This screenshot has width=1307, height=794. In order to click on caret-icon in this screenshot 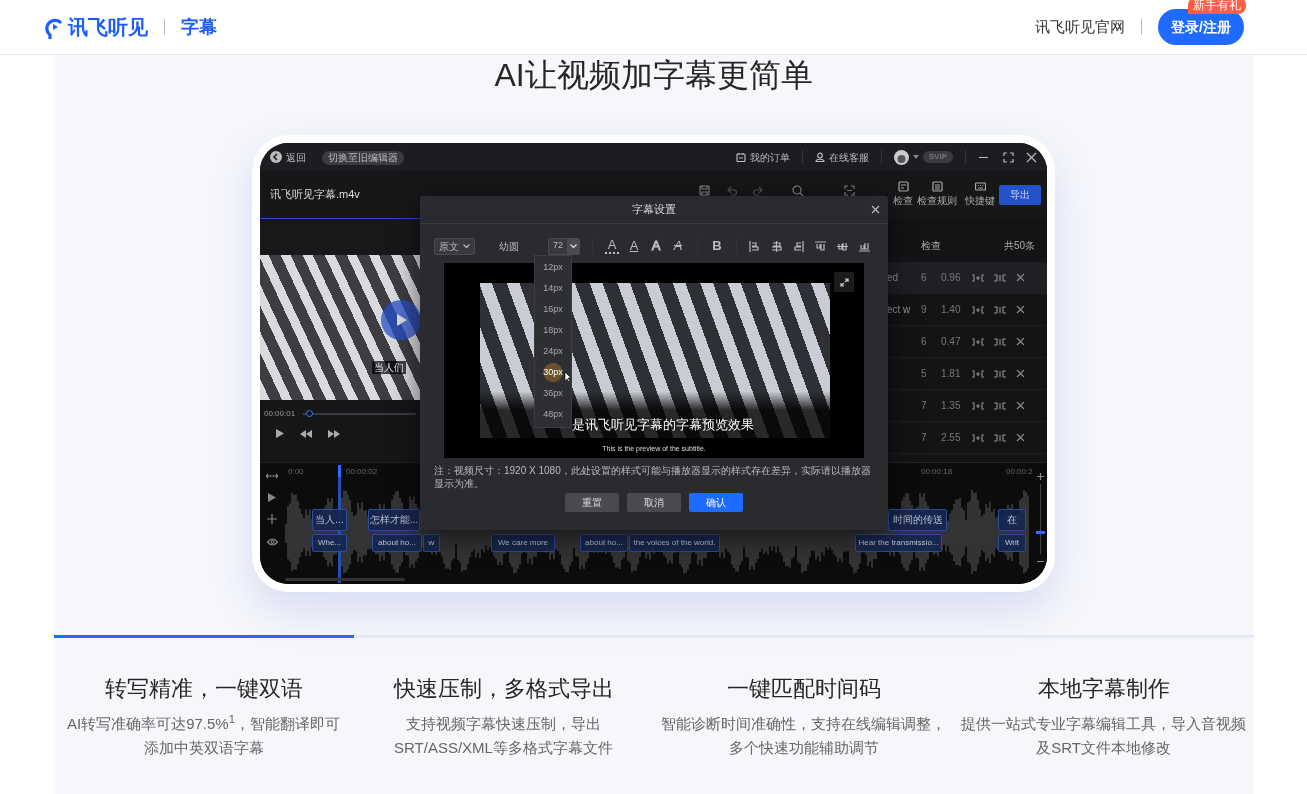, I will do `click(915, 157)`.